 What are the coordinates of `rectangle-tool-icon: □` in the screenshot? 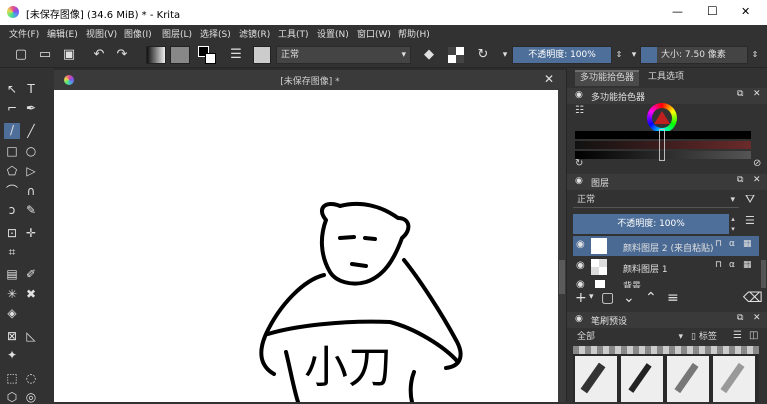 It's located at (12, 151).